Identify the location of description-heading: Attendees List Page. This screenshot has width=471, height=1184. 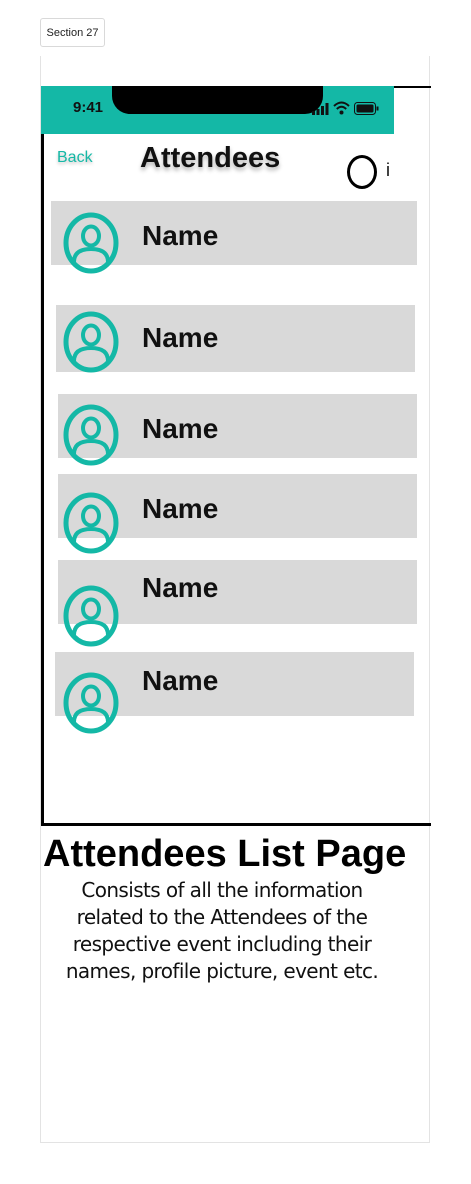
(225, 854).